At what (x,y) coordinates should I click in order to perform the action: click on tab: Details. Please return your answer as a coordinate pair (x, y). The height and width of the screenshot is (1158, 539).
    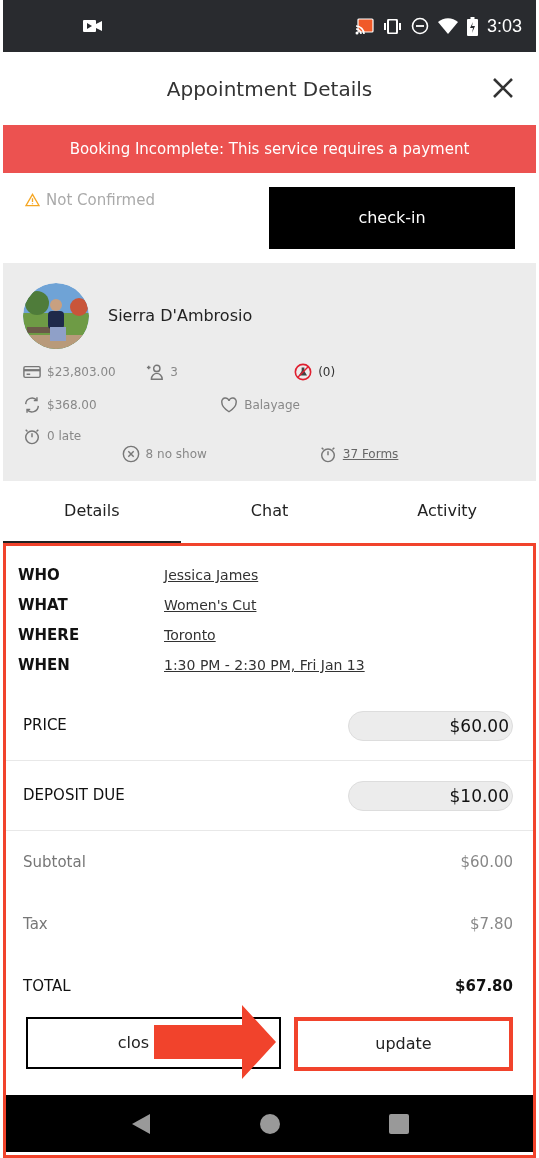
    Looking at the image, I should click on (92, 512).